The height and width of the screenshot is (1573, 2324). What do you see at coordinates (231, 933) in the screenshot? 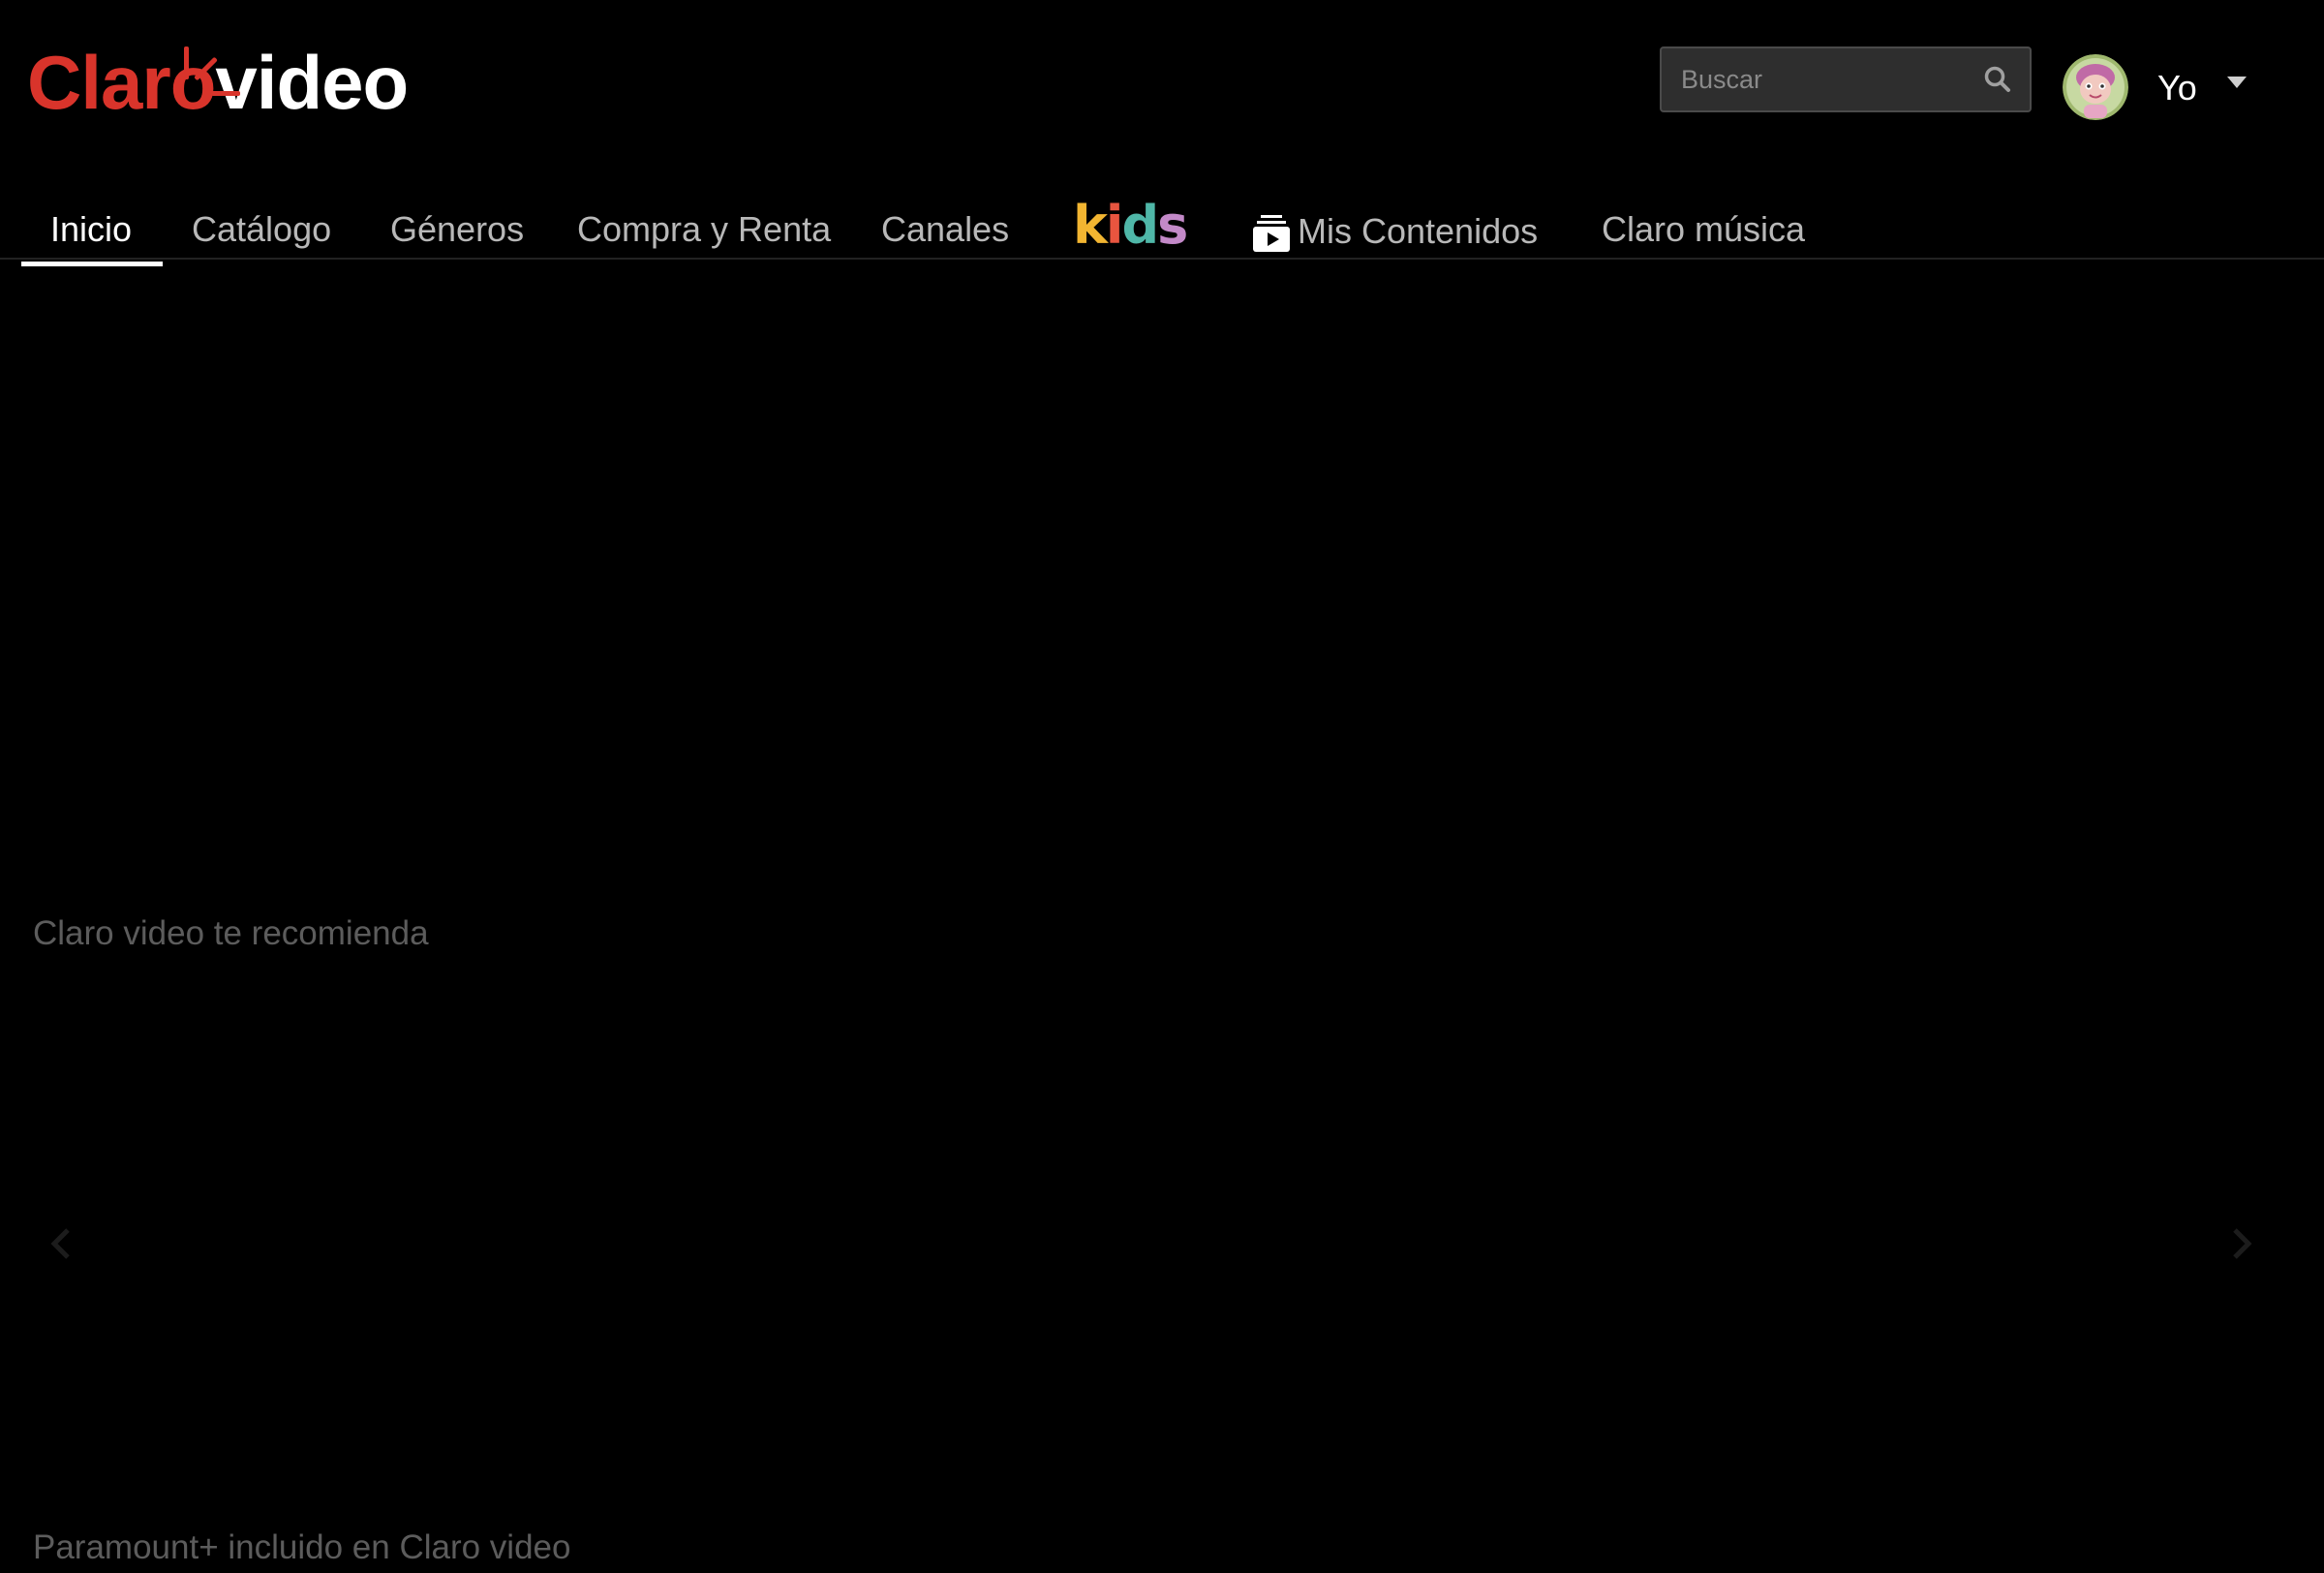
I see `section-title-recomendaciones: Claro video te recomienda` at bounding box center [231, 933].